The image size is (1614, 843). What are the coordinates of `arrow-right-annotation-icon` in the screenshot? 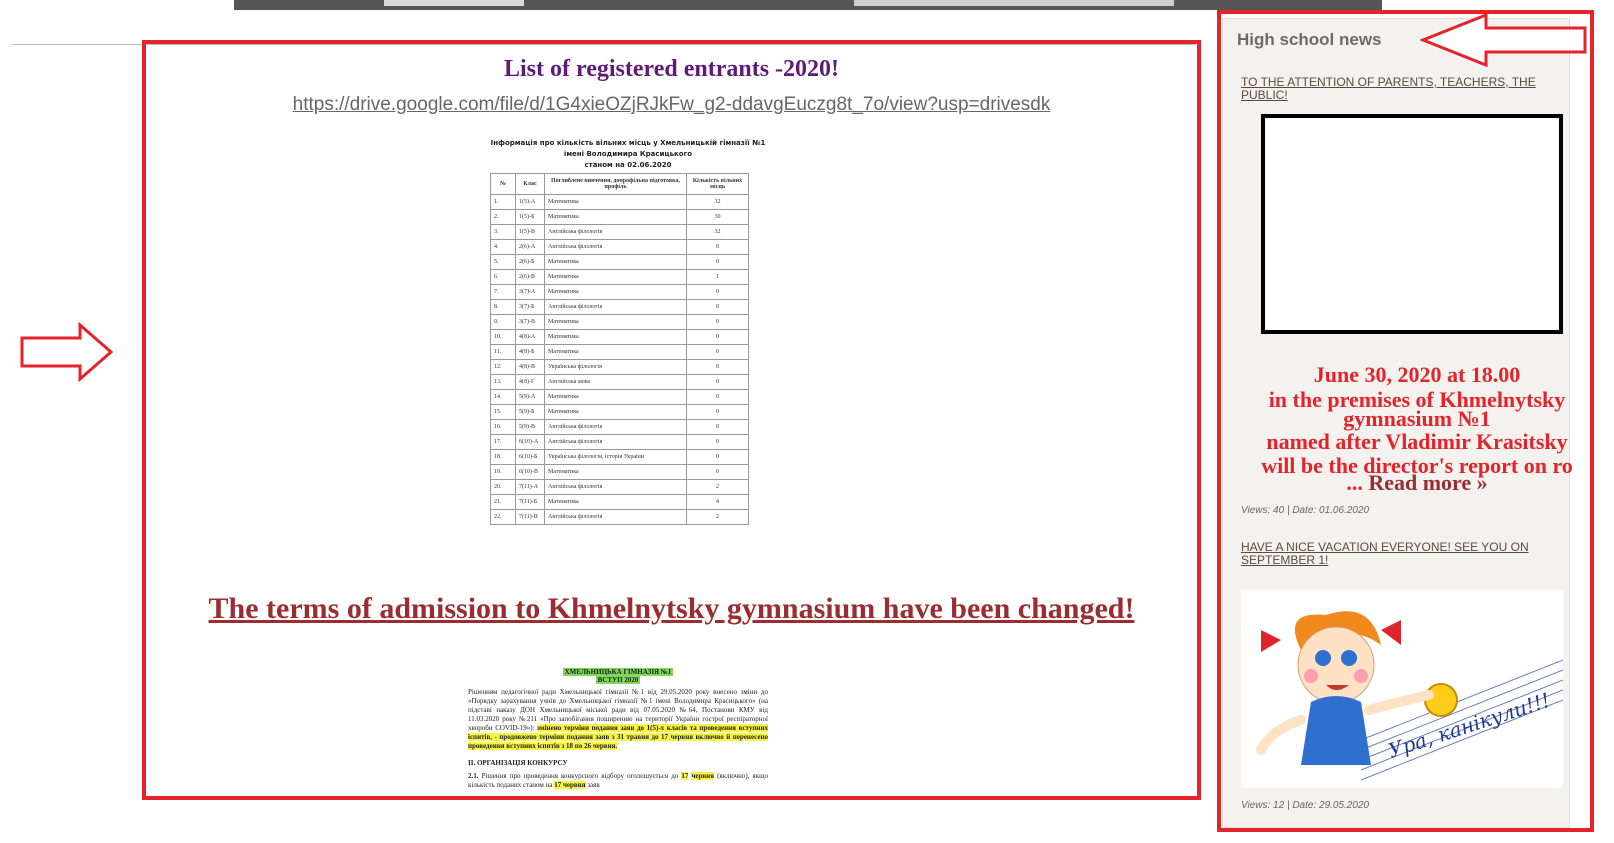 It's located at (67, 352).